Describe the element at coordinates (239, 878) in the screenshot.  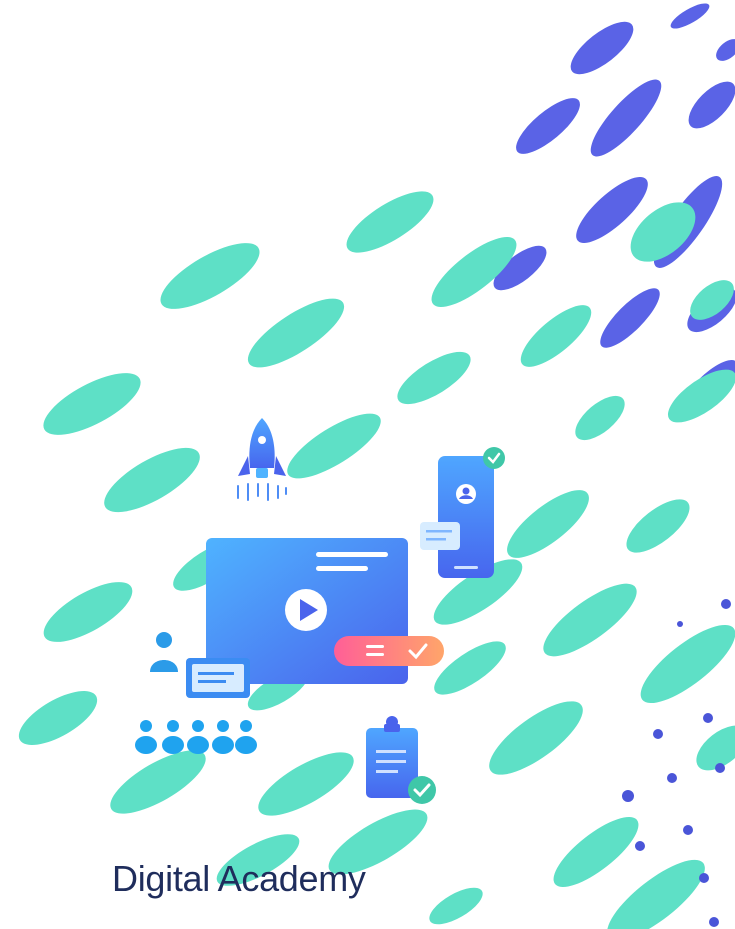
I see `page-title: Digital Academy` at that location.